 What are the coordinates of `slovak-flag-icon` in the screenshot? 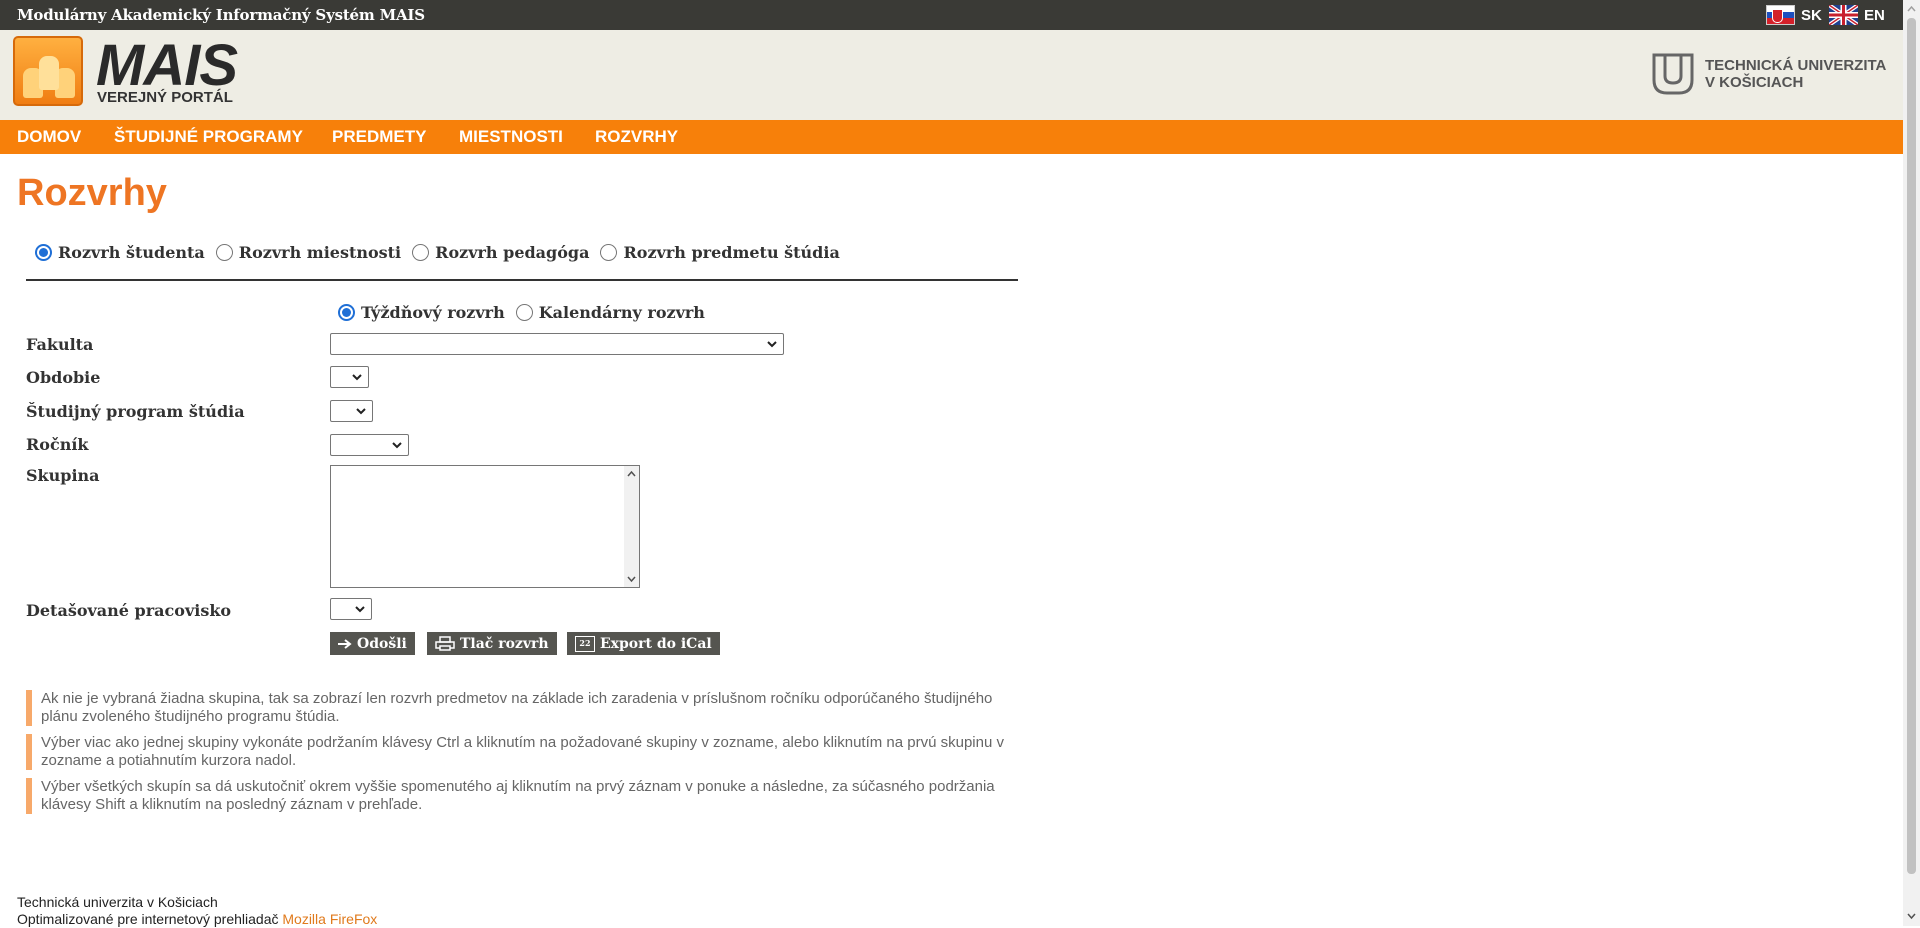 It's located at (1780, 15).